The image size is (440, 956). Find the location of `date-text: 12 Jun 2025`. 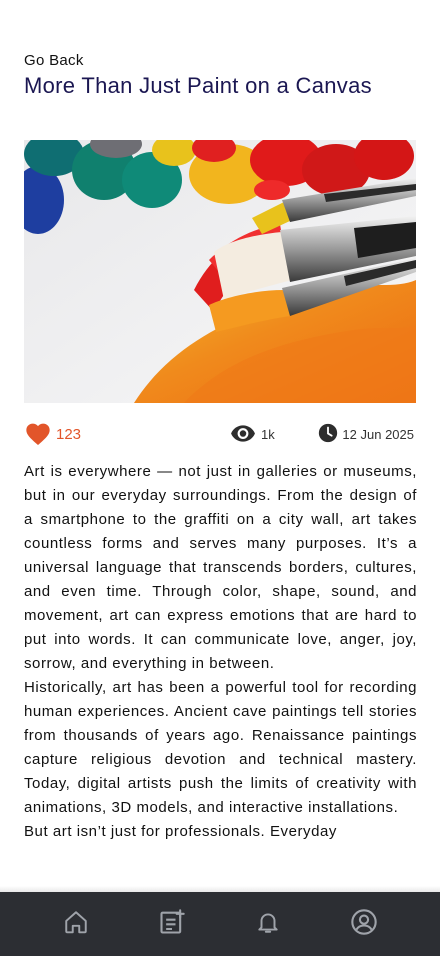

date-text: 12 Jun 2025 is located at coordinates (378, 434).